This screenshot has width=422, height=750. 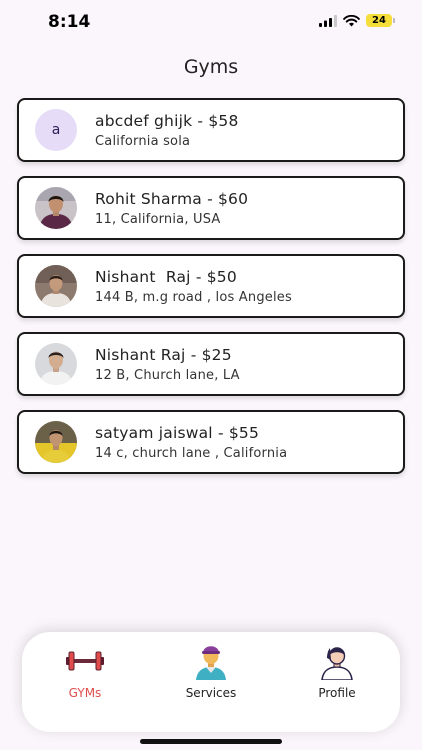 What do you see at coordinates (143, 141) in the screenshot?
I see `gym-address: California sola` at bounding box center [143, 141].